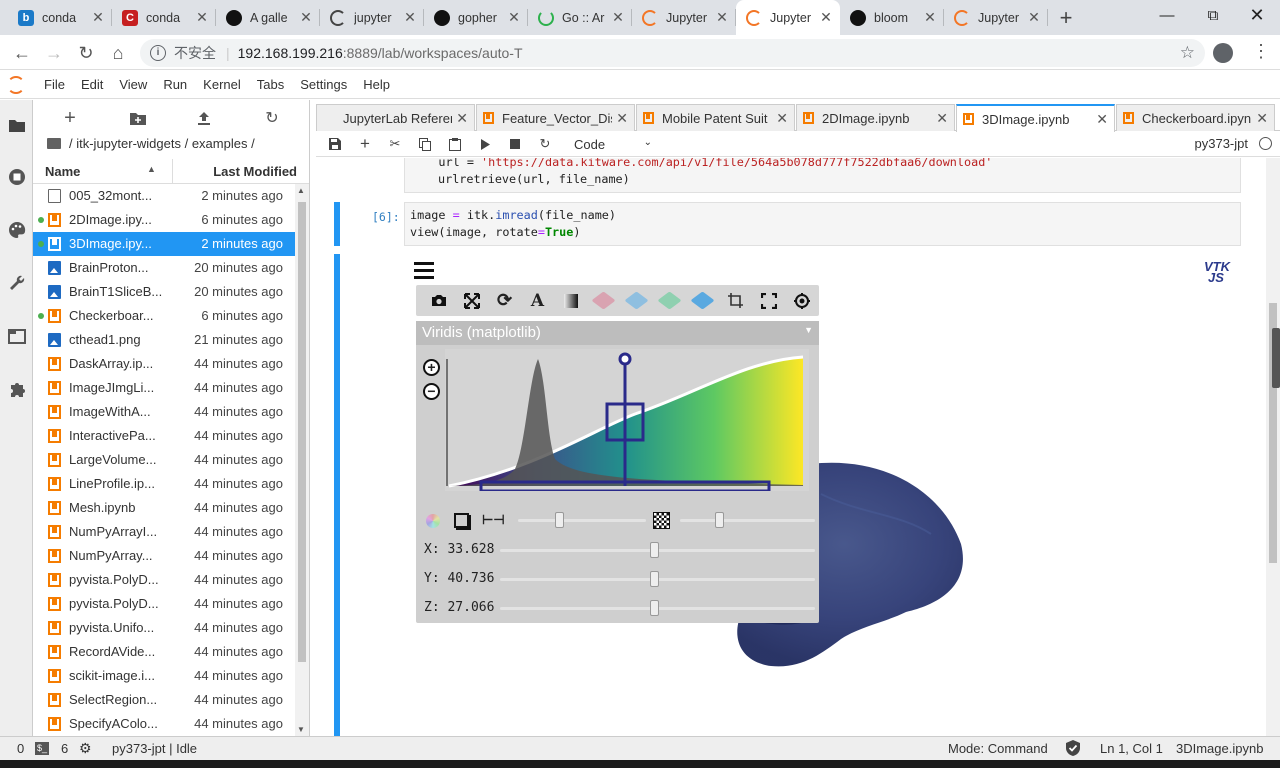 Image resolution: width=1280 pixels, height=768 pixels. Describe the element at coordinates (1167, 15) in the screenshot. I see `minimize-button: —` at that location.